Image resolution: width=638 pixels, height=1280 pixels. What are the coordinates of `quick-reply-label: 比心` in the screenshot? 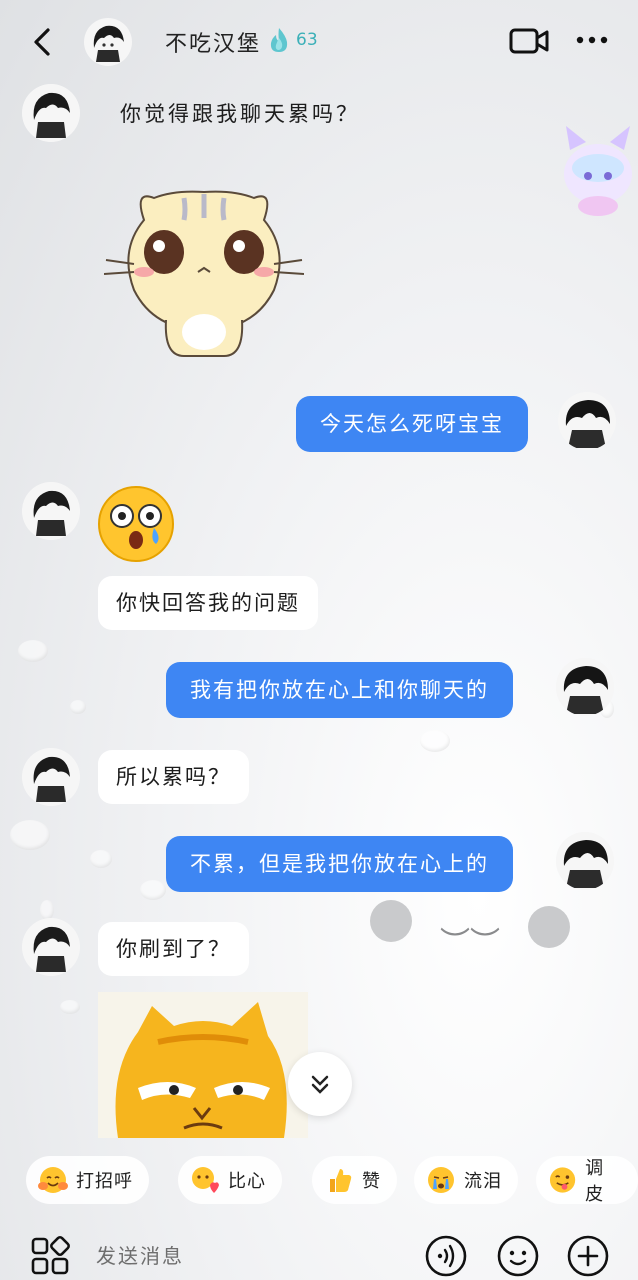 It's located at (247, 1181).